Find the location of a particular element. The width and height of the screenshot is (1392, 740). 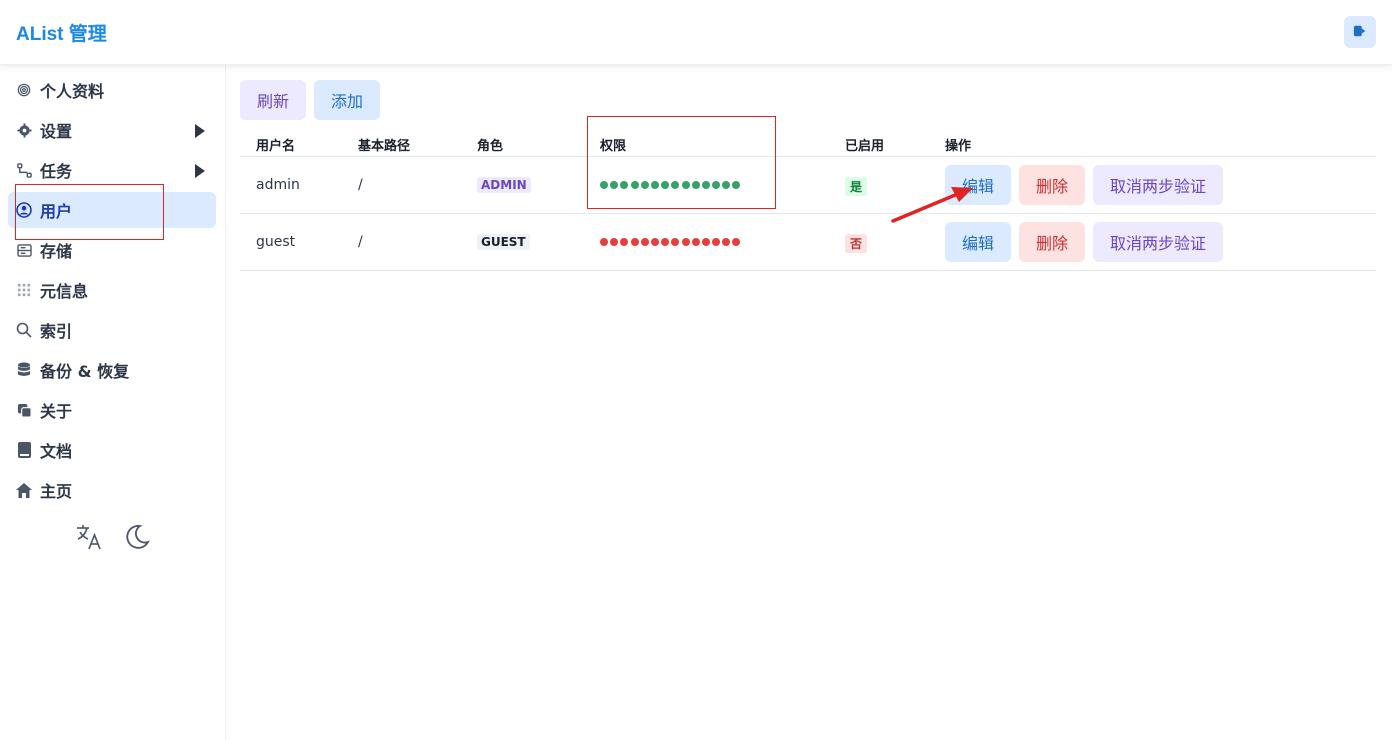

book-icon is located at coordinates (24, 450).